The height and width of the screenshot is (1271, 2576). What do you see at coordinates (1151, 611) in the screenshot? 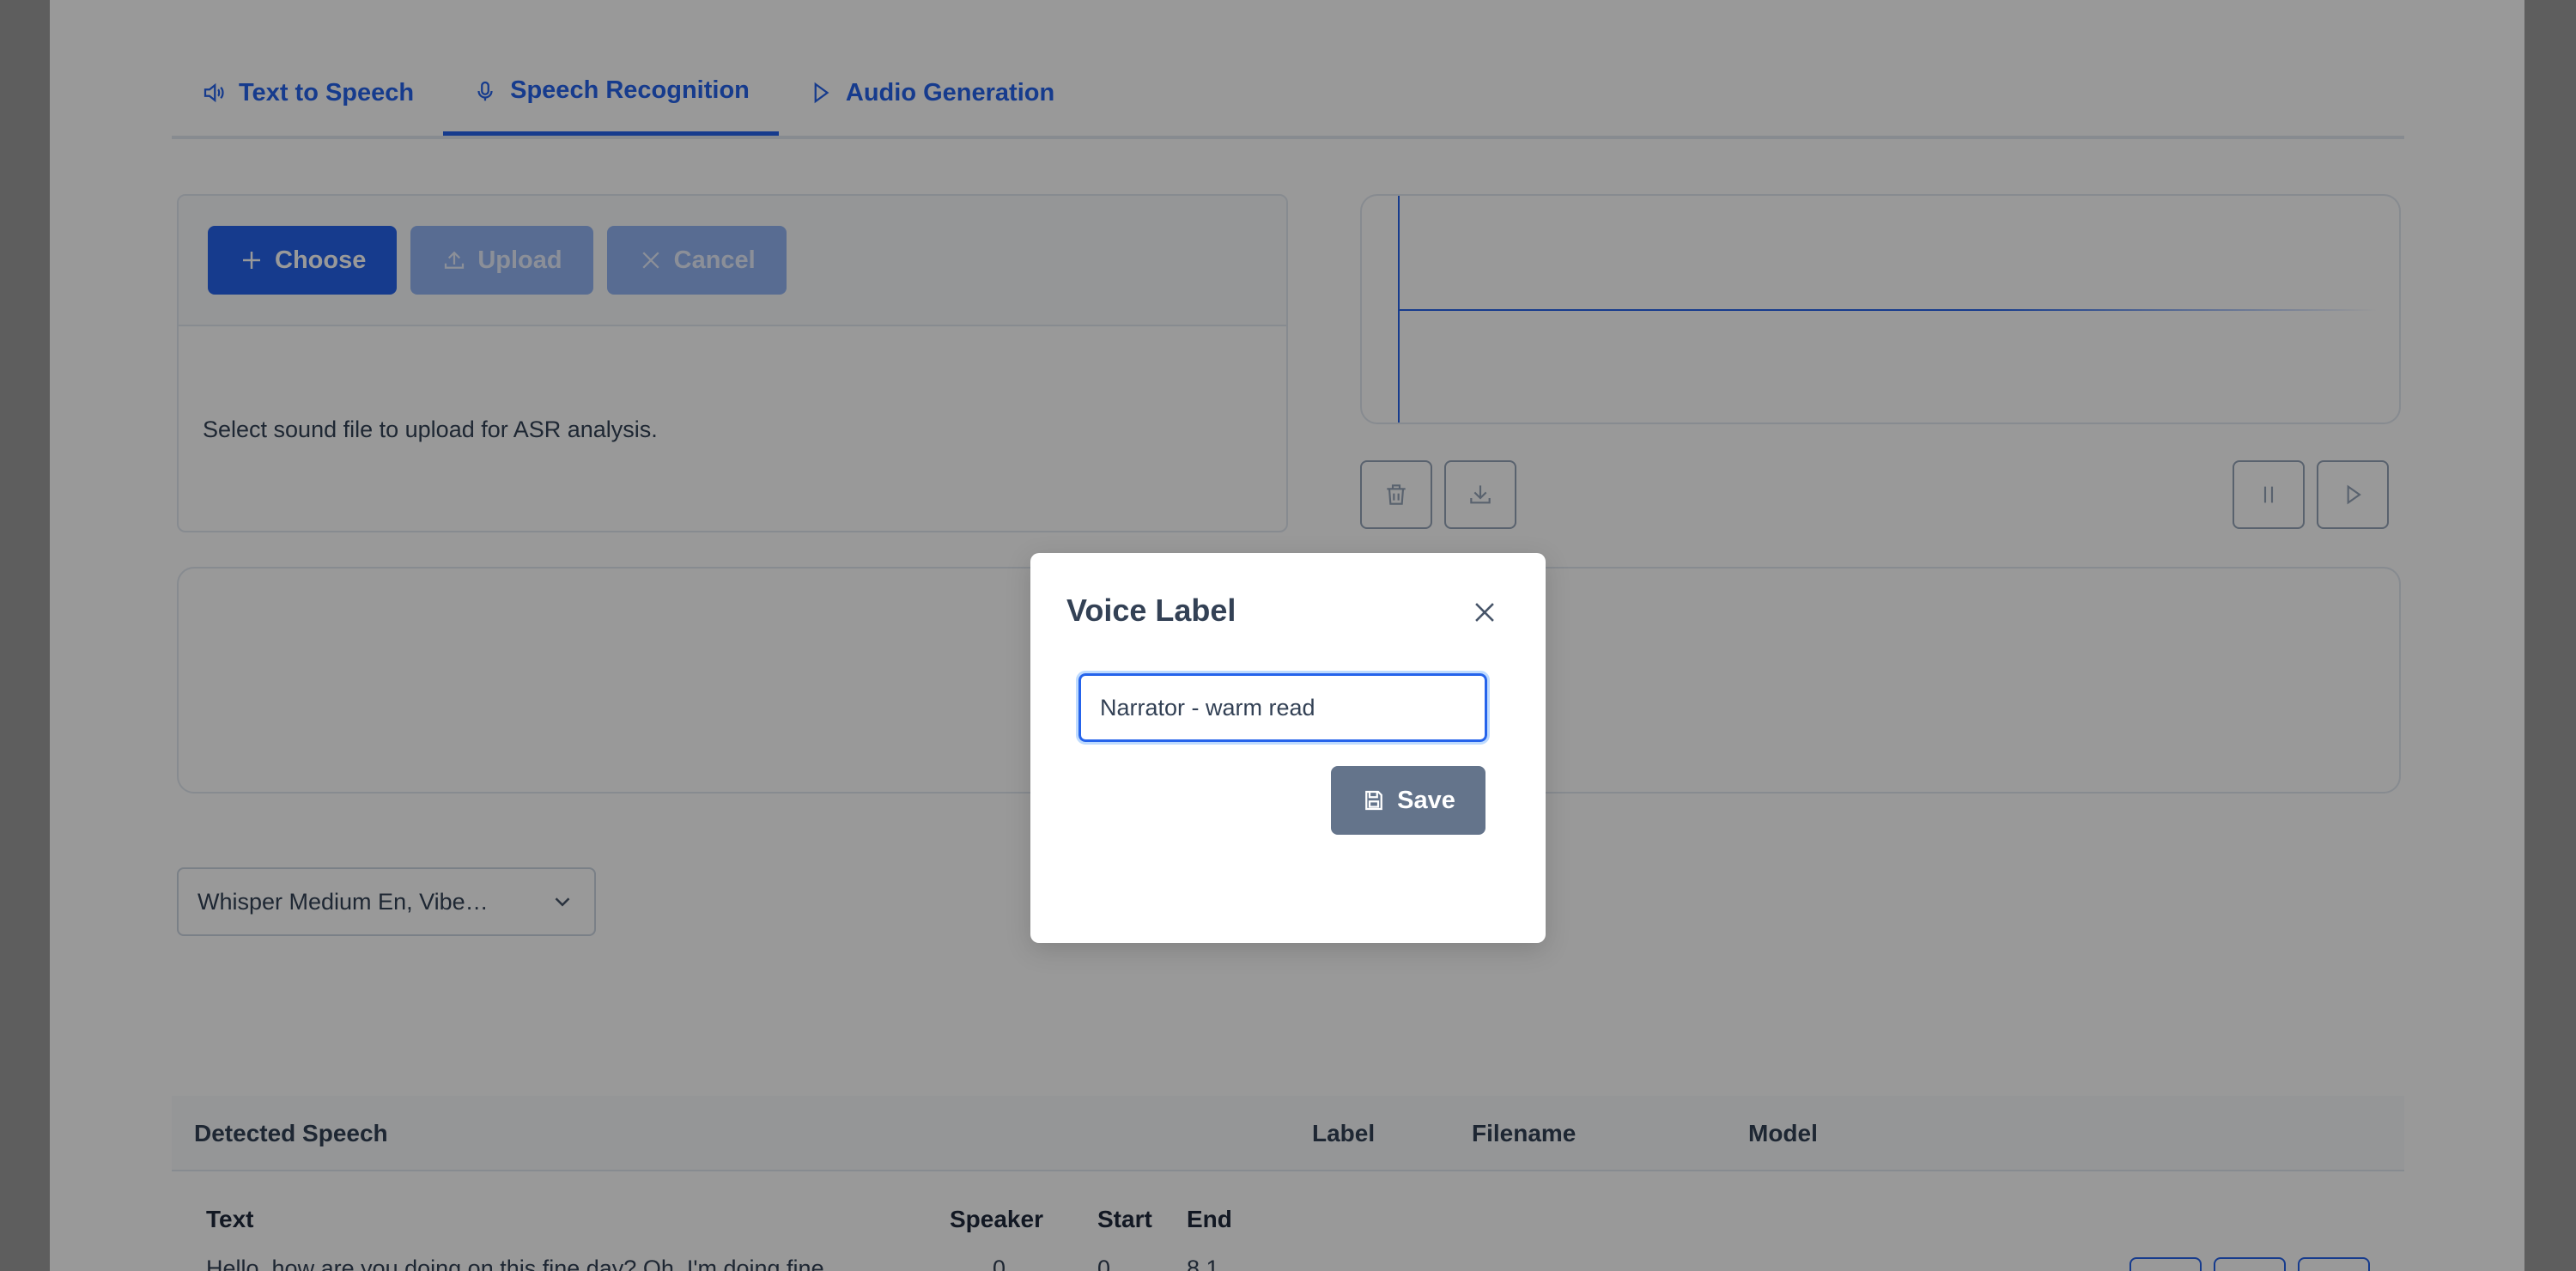
I see `dialog-title: Voice Label` at bounding box center [1151, 611].